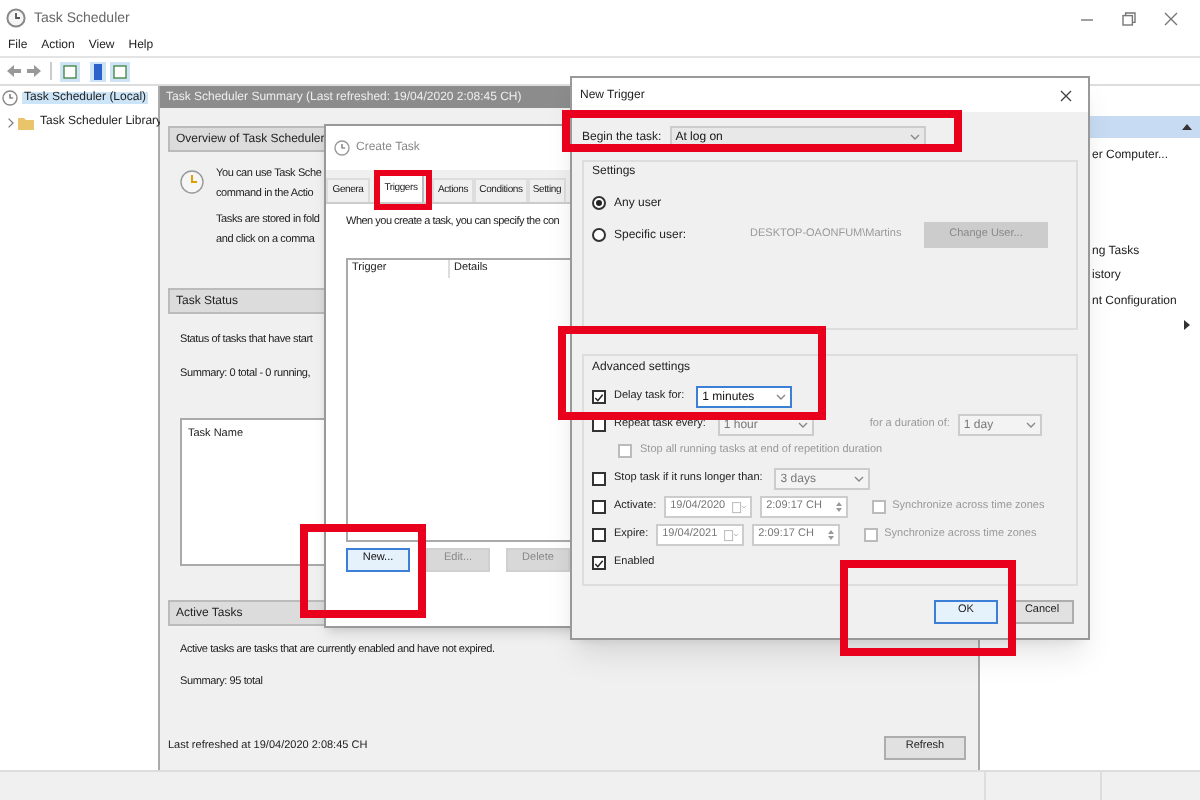  Describe the element at coordinates (1129, 18) in the screenshot. I see `restore-icon` at that location.